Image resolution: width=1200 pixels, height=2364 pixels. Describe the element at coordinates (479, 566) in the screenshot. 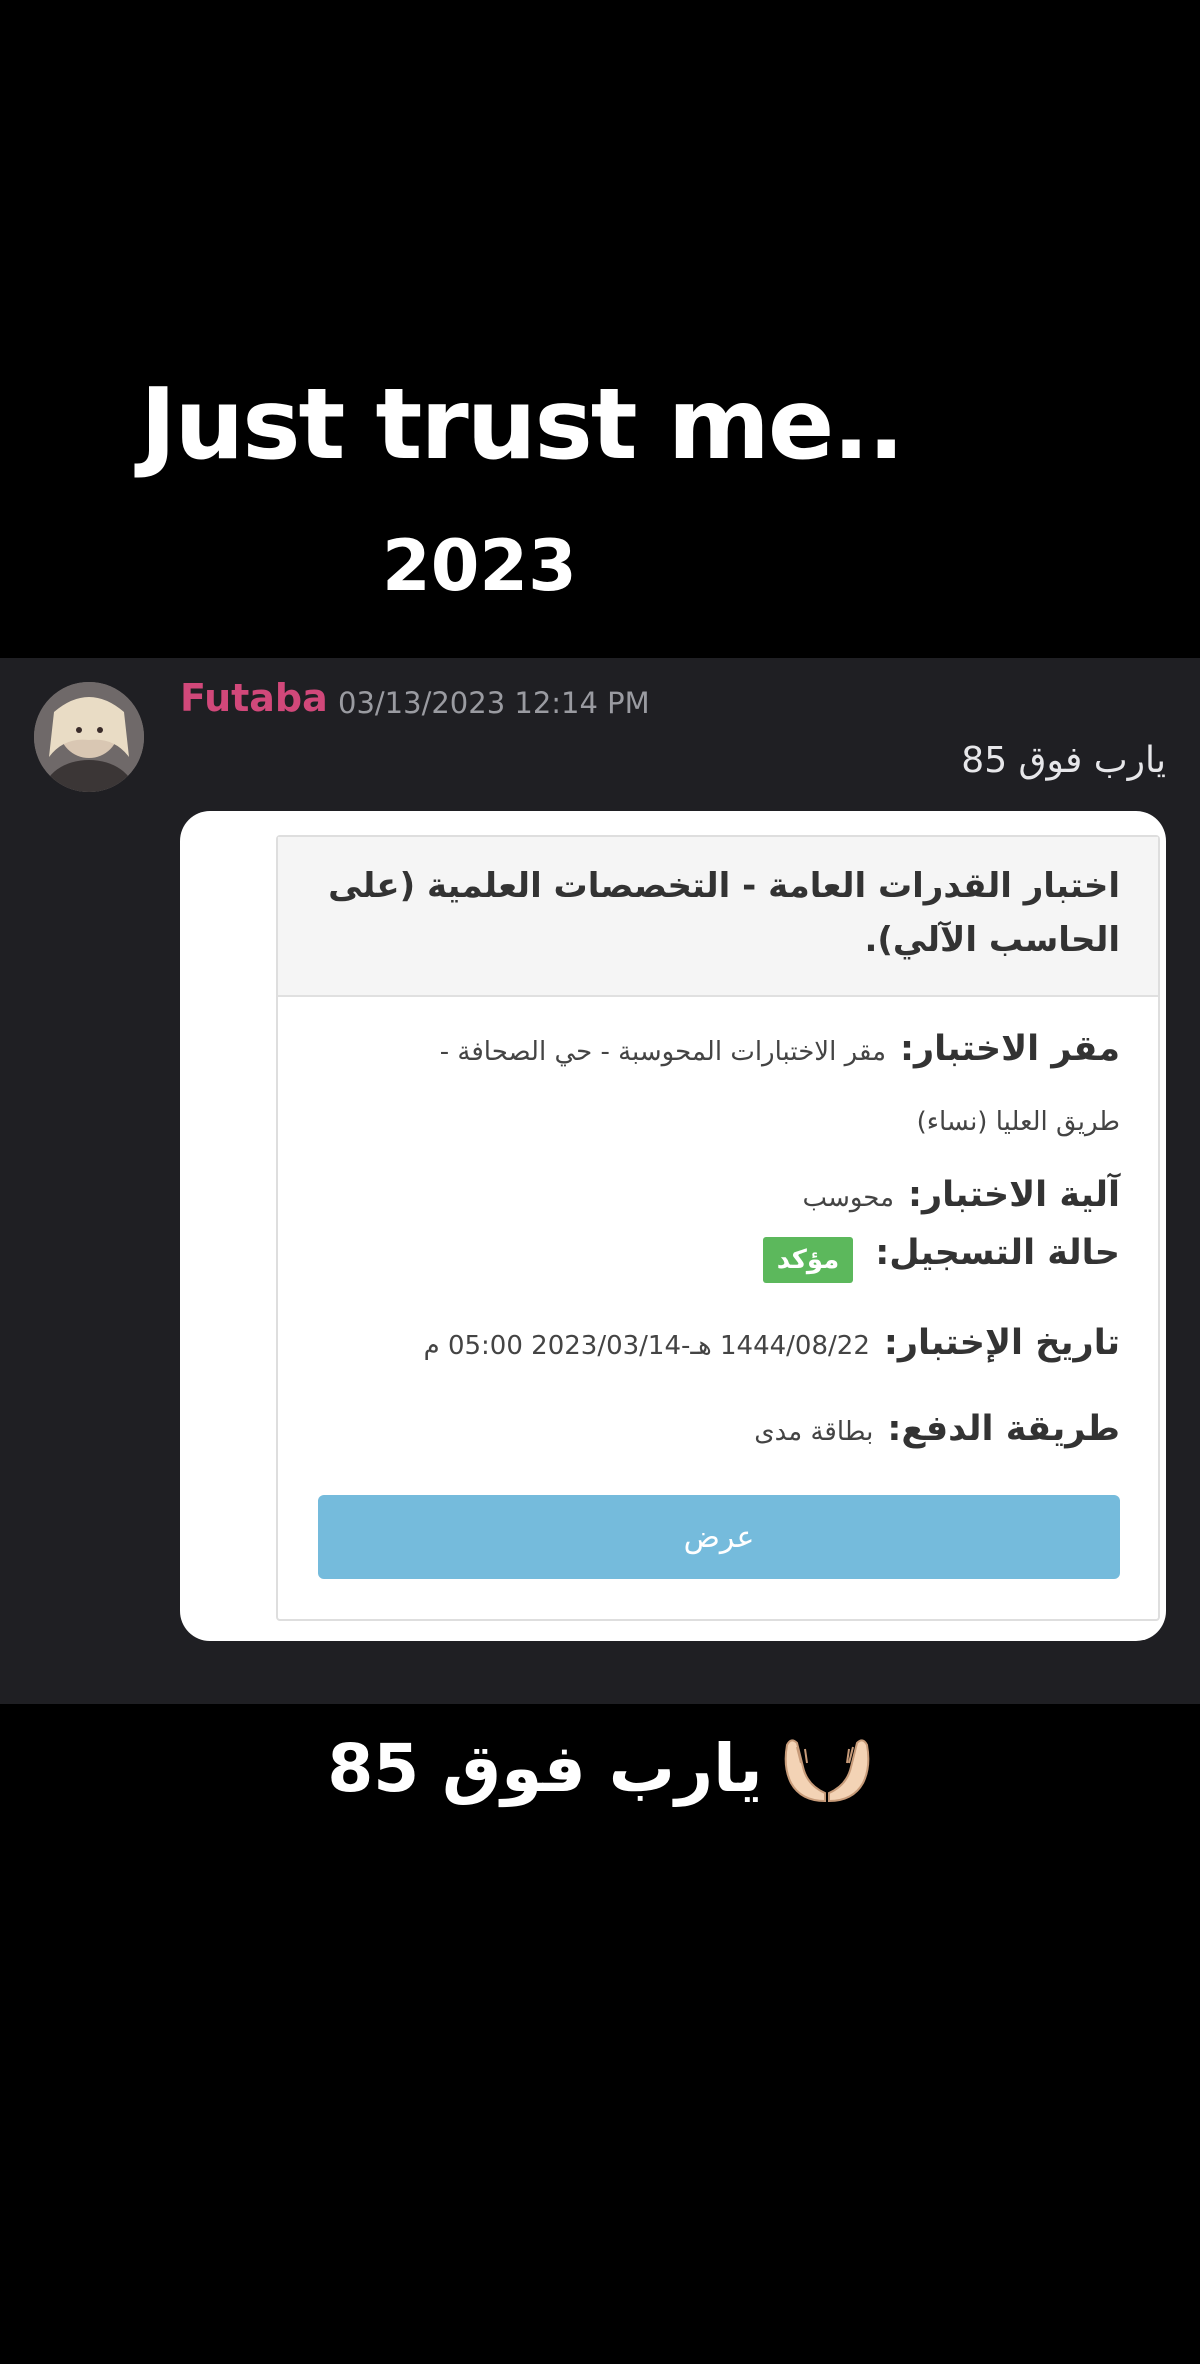

I see `overlay-year: 2023` at that location.